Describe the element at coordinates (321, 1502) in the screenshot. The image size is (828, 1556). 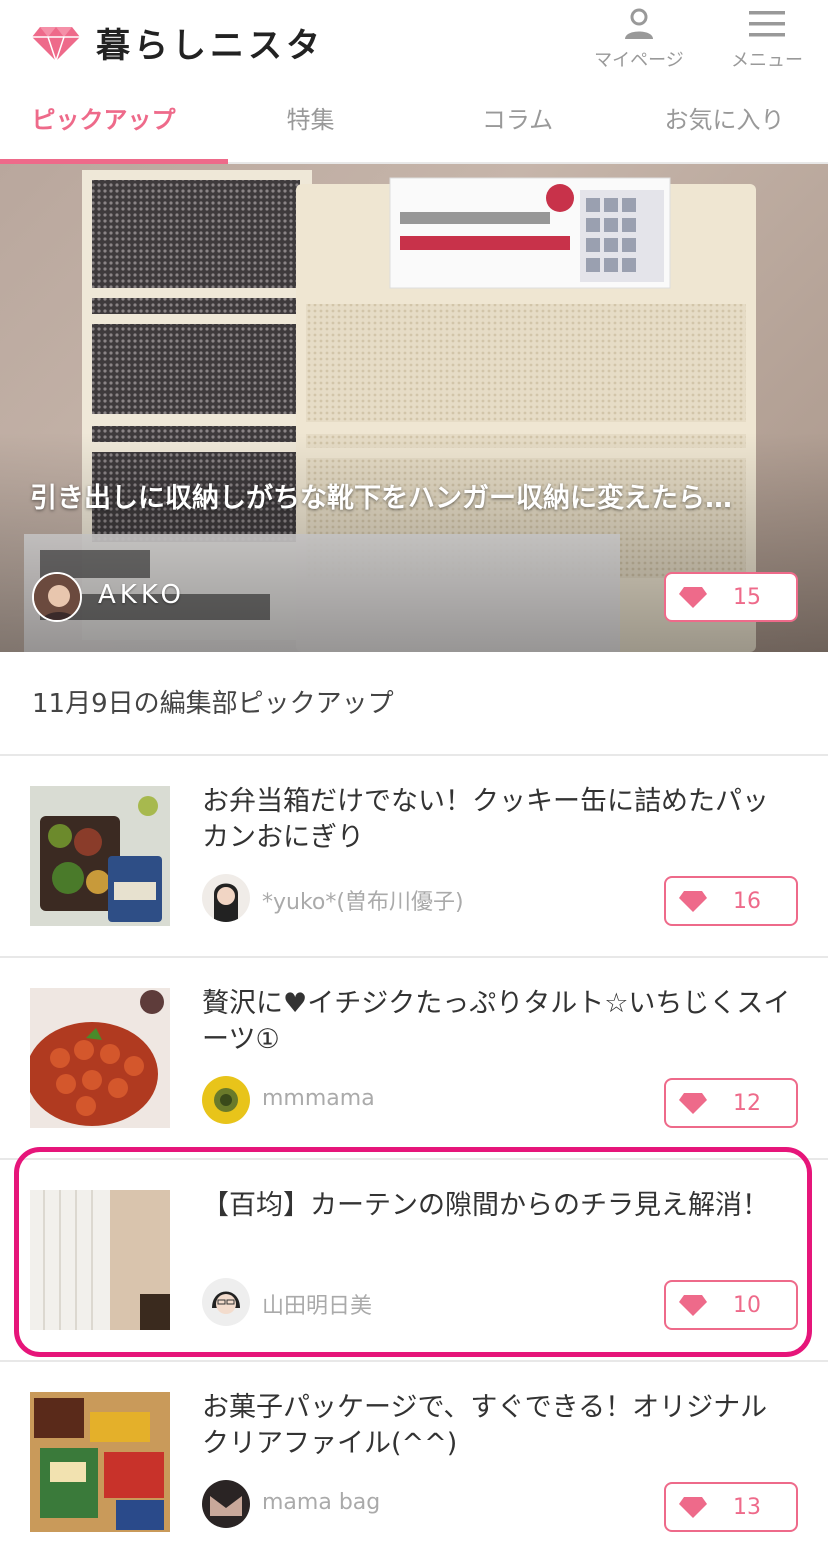
I see `author-name: mama bag` at that location.